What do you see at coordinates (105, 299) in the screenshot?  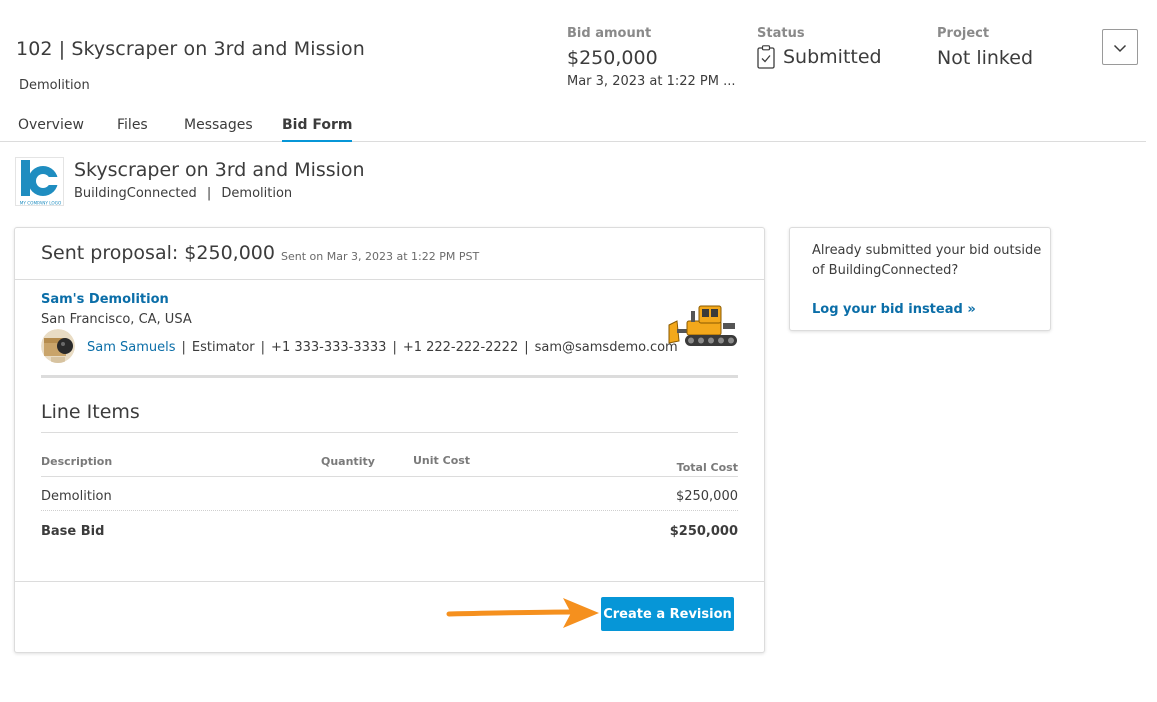 I see `bidder-company-link: Sam's Demolition` at bounding box center [105, 299].